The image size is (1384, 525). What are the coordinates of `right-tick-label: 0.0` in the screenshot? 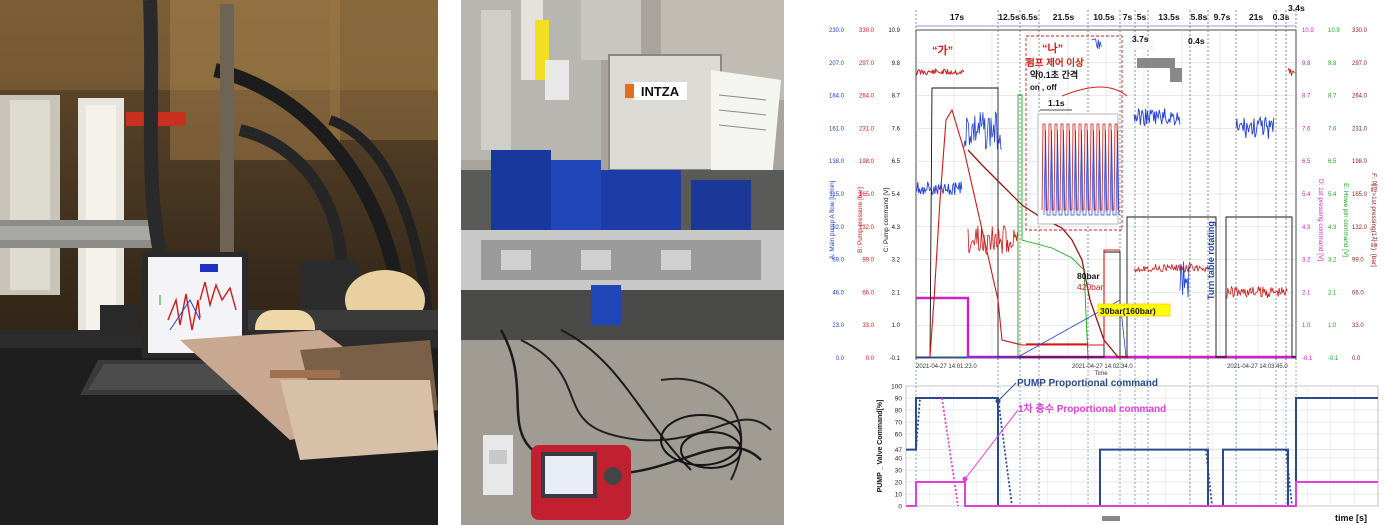 It's located at (1356, 359).